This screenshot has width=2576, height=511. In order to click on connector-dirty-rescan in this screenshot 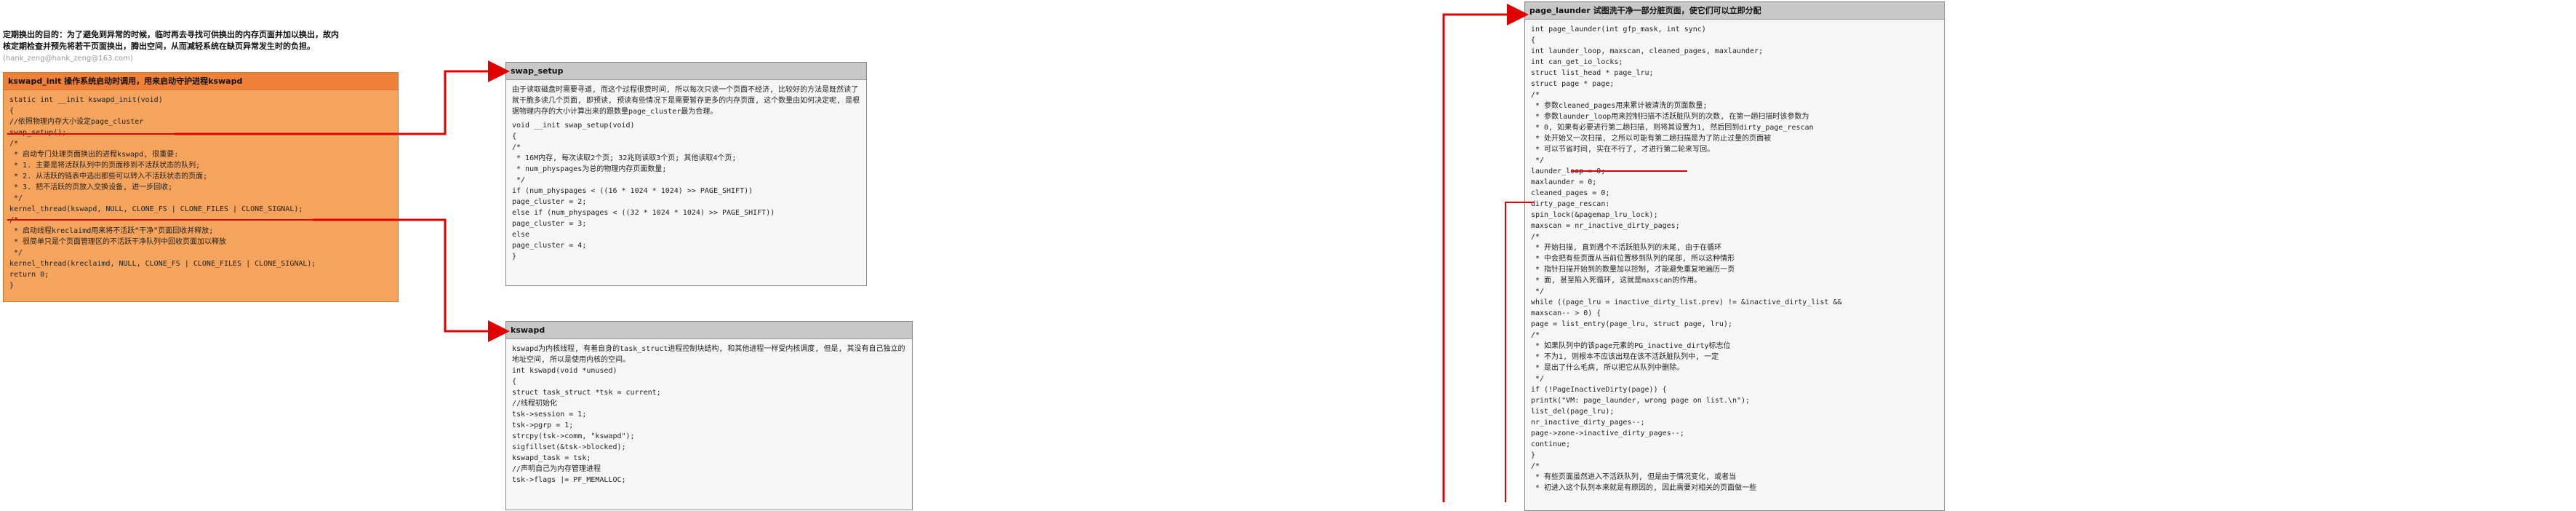, I will do `click(1520, 352)`.